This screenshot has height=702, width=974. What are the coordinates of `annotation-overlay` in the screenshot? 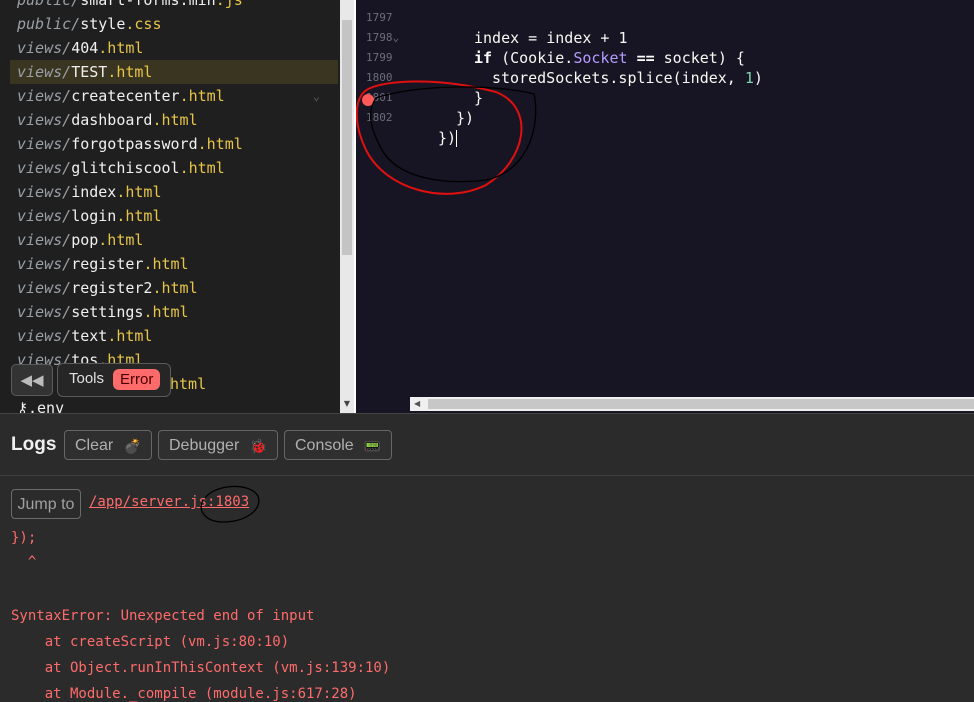 It's located at (446, 137).